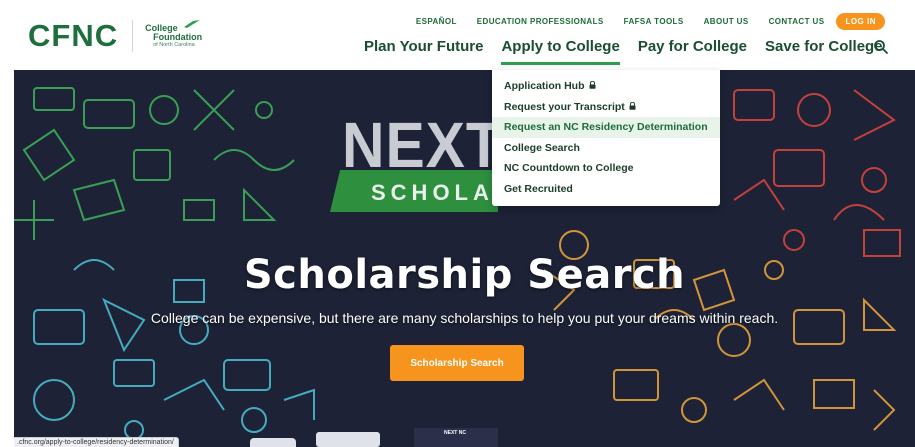 The width and height of the screenshot is (915, 447). Describe the element at coordinates (464, 275) in the screenshot. I see `hero-title: Scholarship Search` at that location.